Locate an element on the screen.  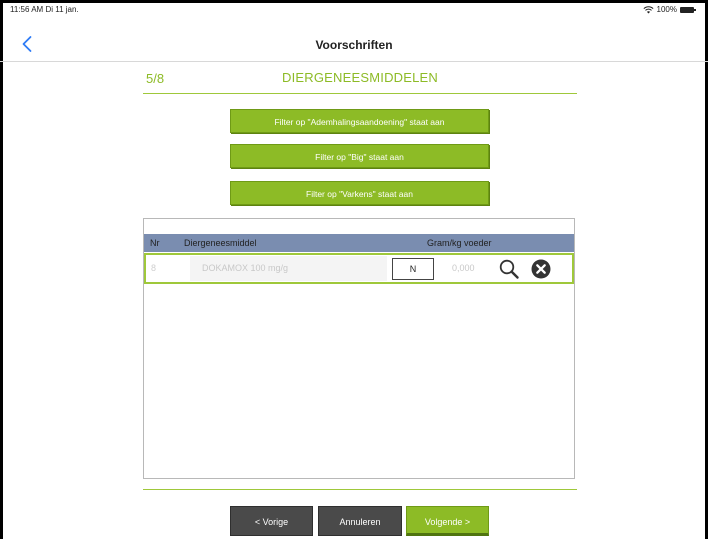
battery-icon is located at coordinates (688, 9).